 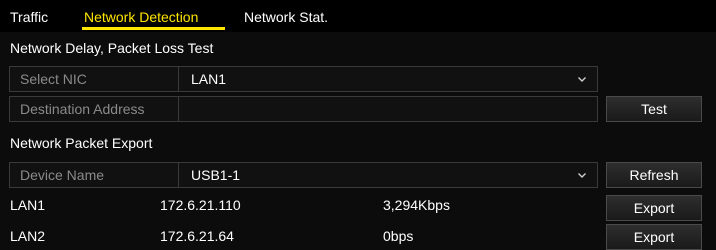 I want to click on device-name-value: USB1-1, so click(x=216, y=175).